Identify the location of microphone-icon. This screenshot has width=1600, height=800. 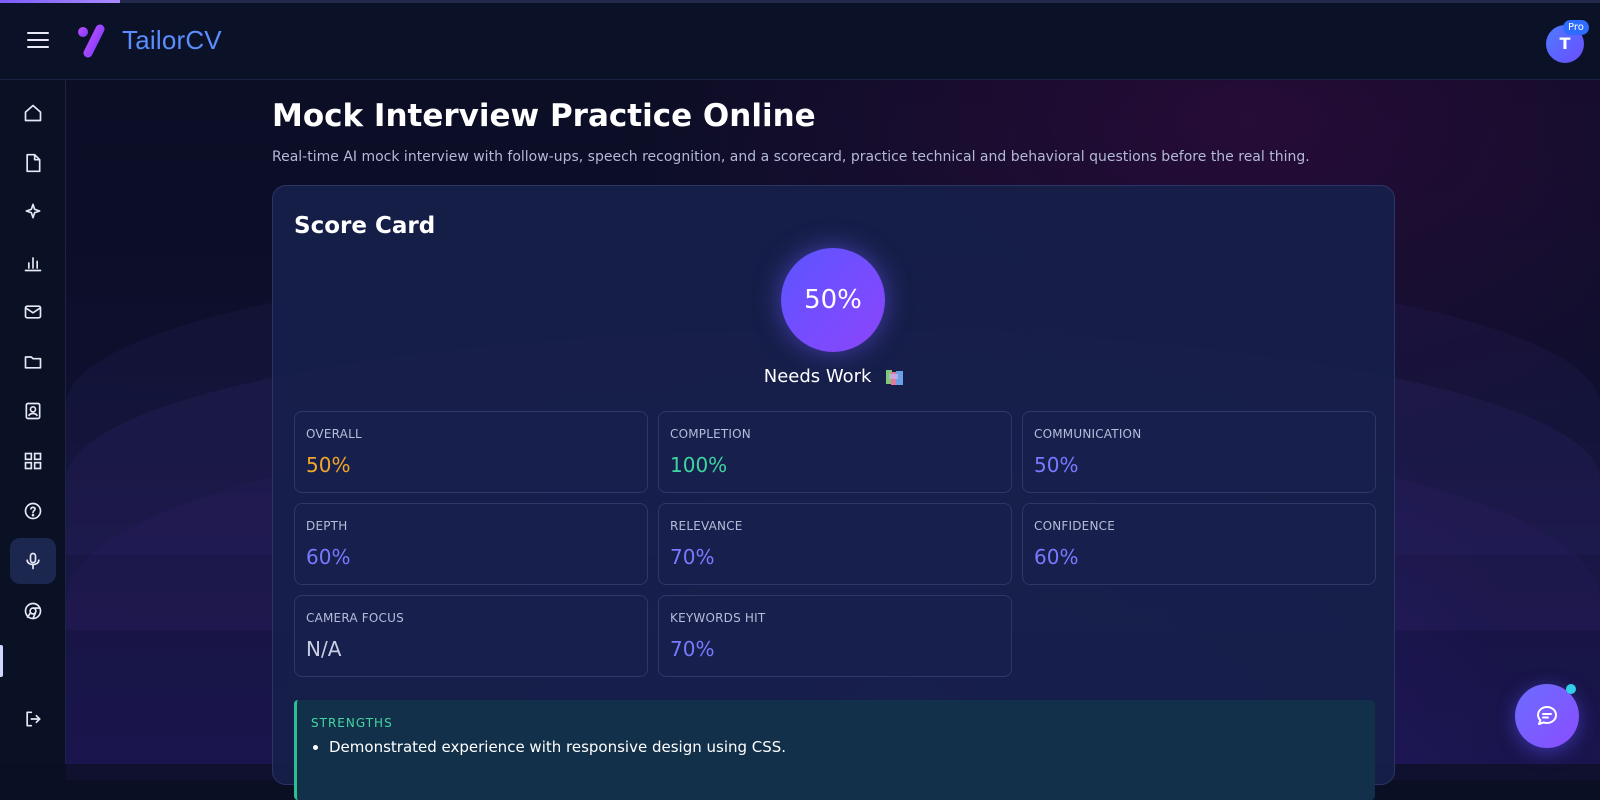
(33, 561).